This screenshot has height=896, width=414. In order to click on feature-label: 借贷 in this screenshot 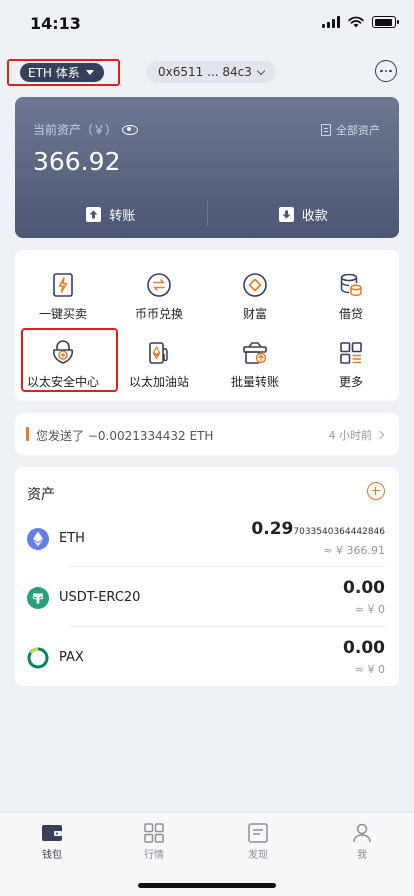, I will do `click(350, 314)`.